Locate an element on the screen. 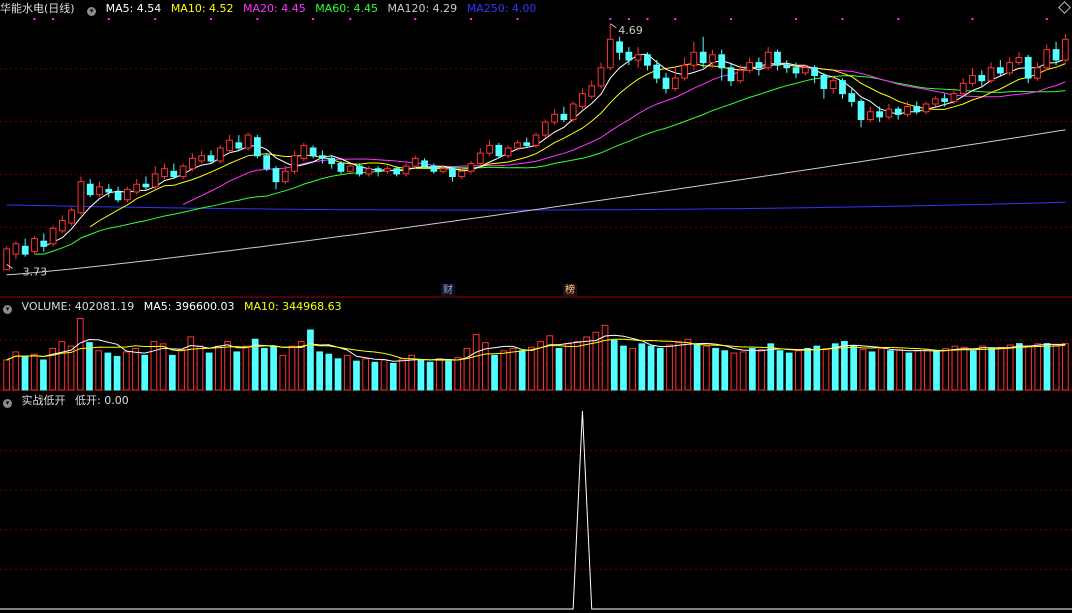 The image size is (1072, 613). tag-cai: 财 is located at coordinates (448, 290).